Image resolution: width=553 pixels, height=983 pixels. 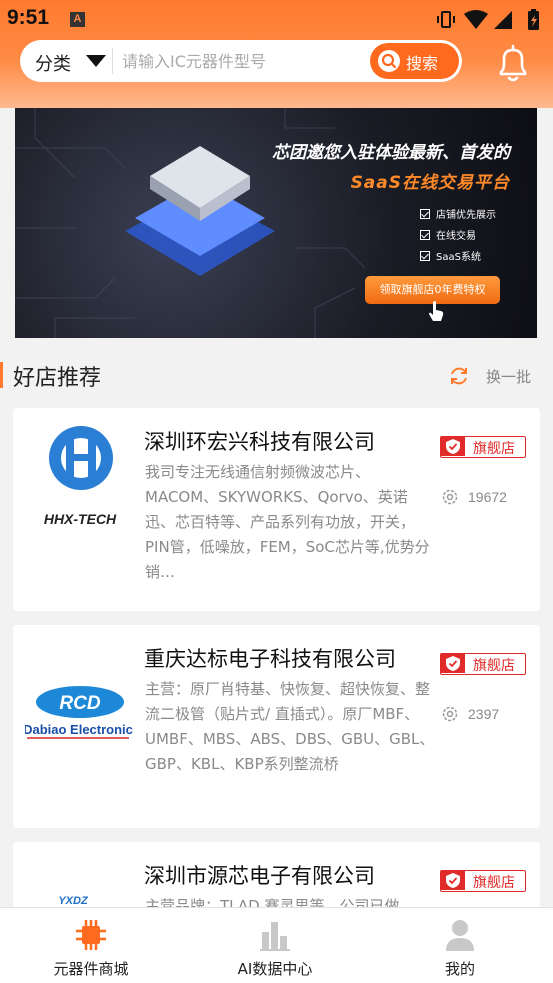 I want to click on shop-name: 深圳市源芯电子有限公司, so click(x=259, y=876).